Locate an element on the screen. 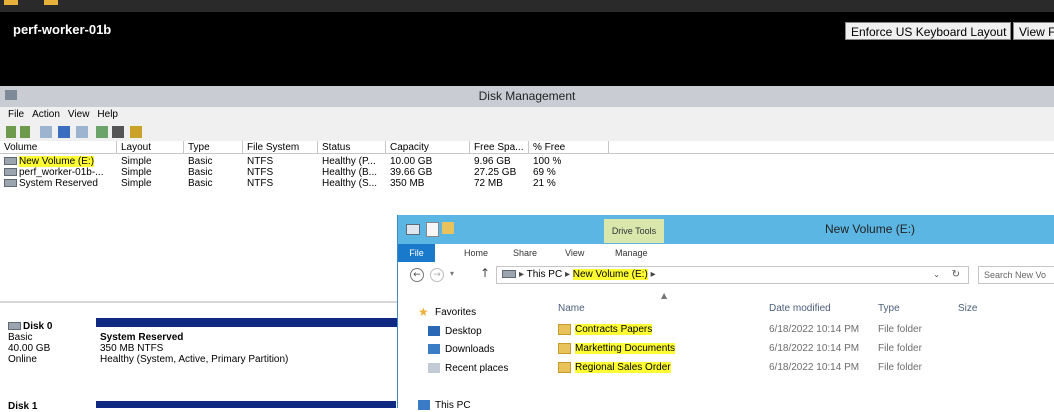  nav-desktop-label: Desktop is located at coordinates (463, 331).